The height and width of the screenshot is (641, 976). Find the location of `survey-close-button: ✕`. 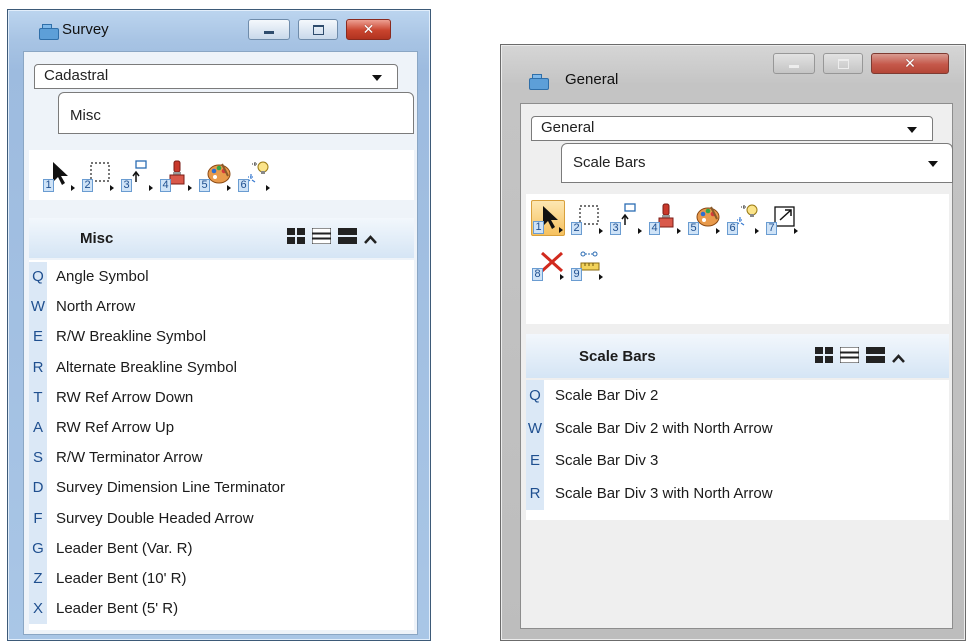

survey-close-button: ✕ is located at coordinates (368, 29).